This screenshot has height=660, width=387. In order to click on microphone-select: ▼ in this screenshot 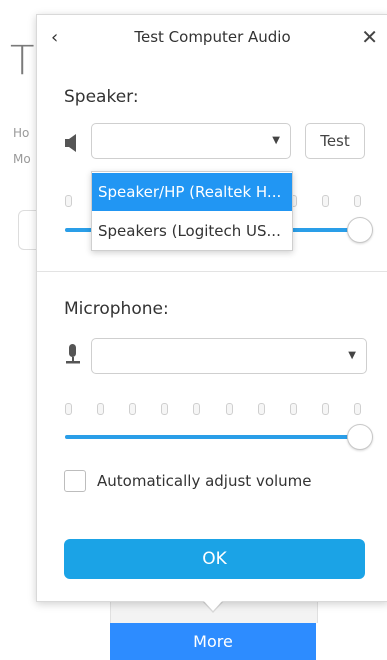, I will do `click(229, 356)`.